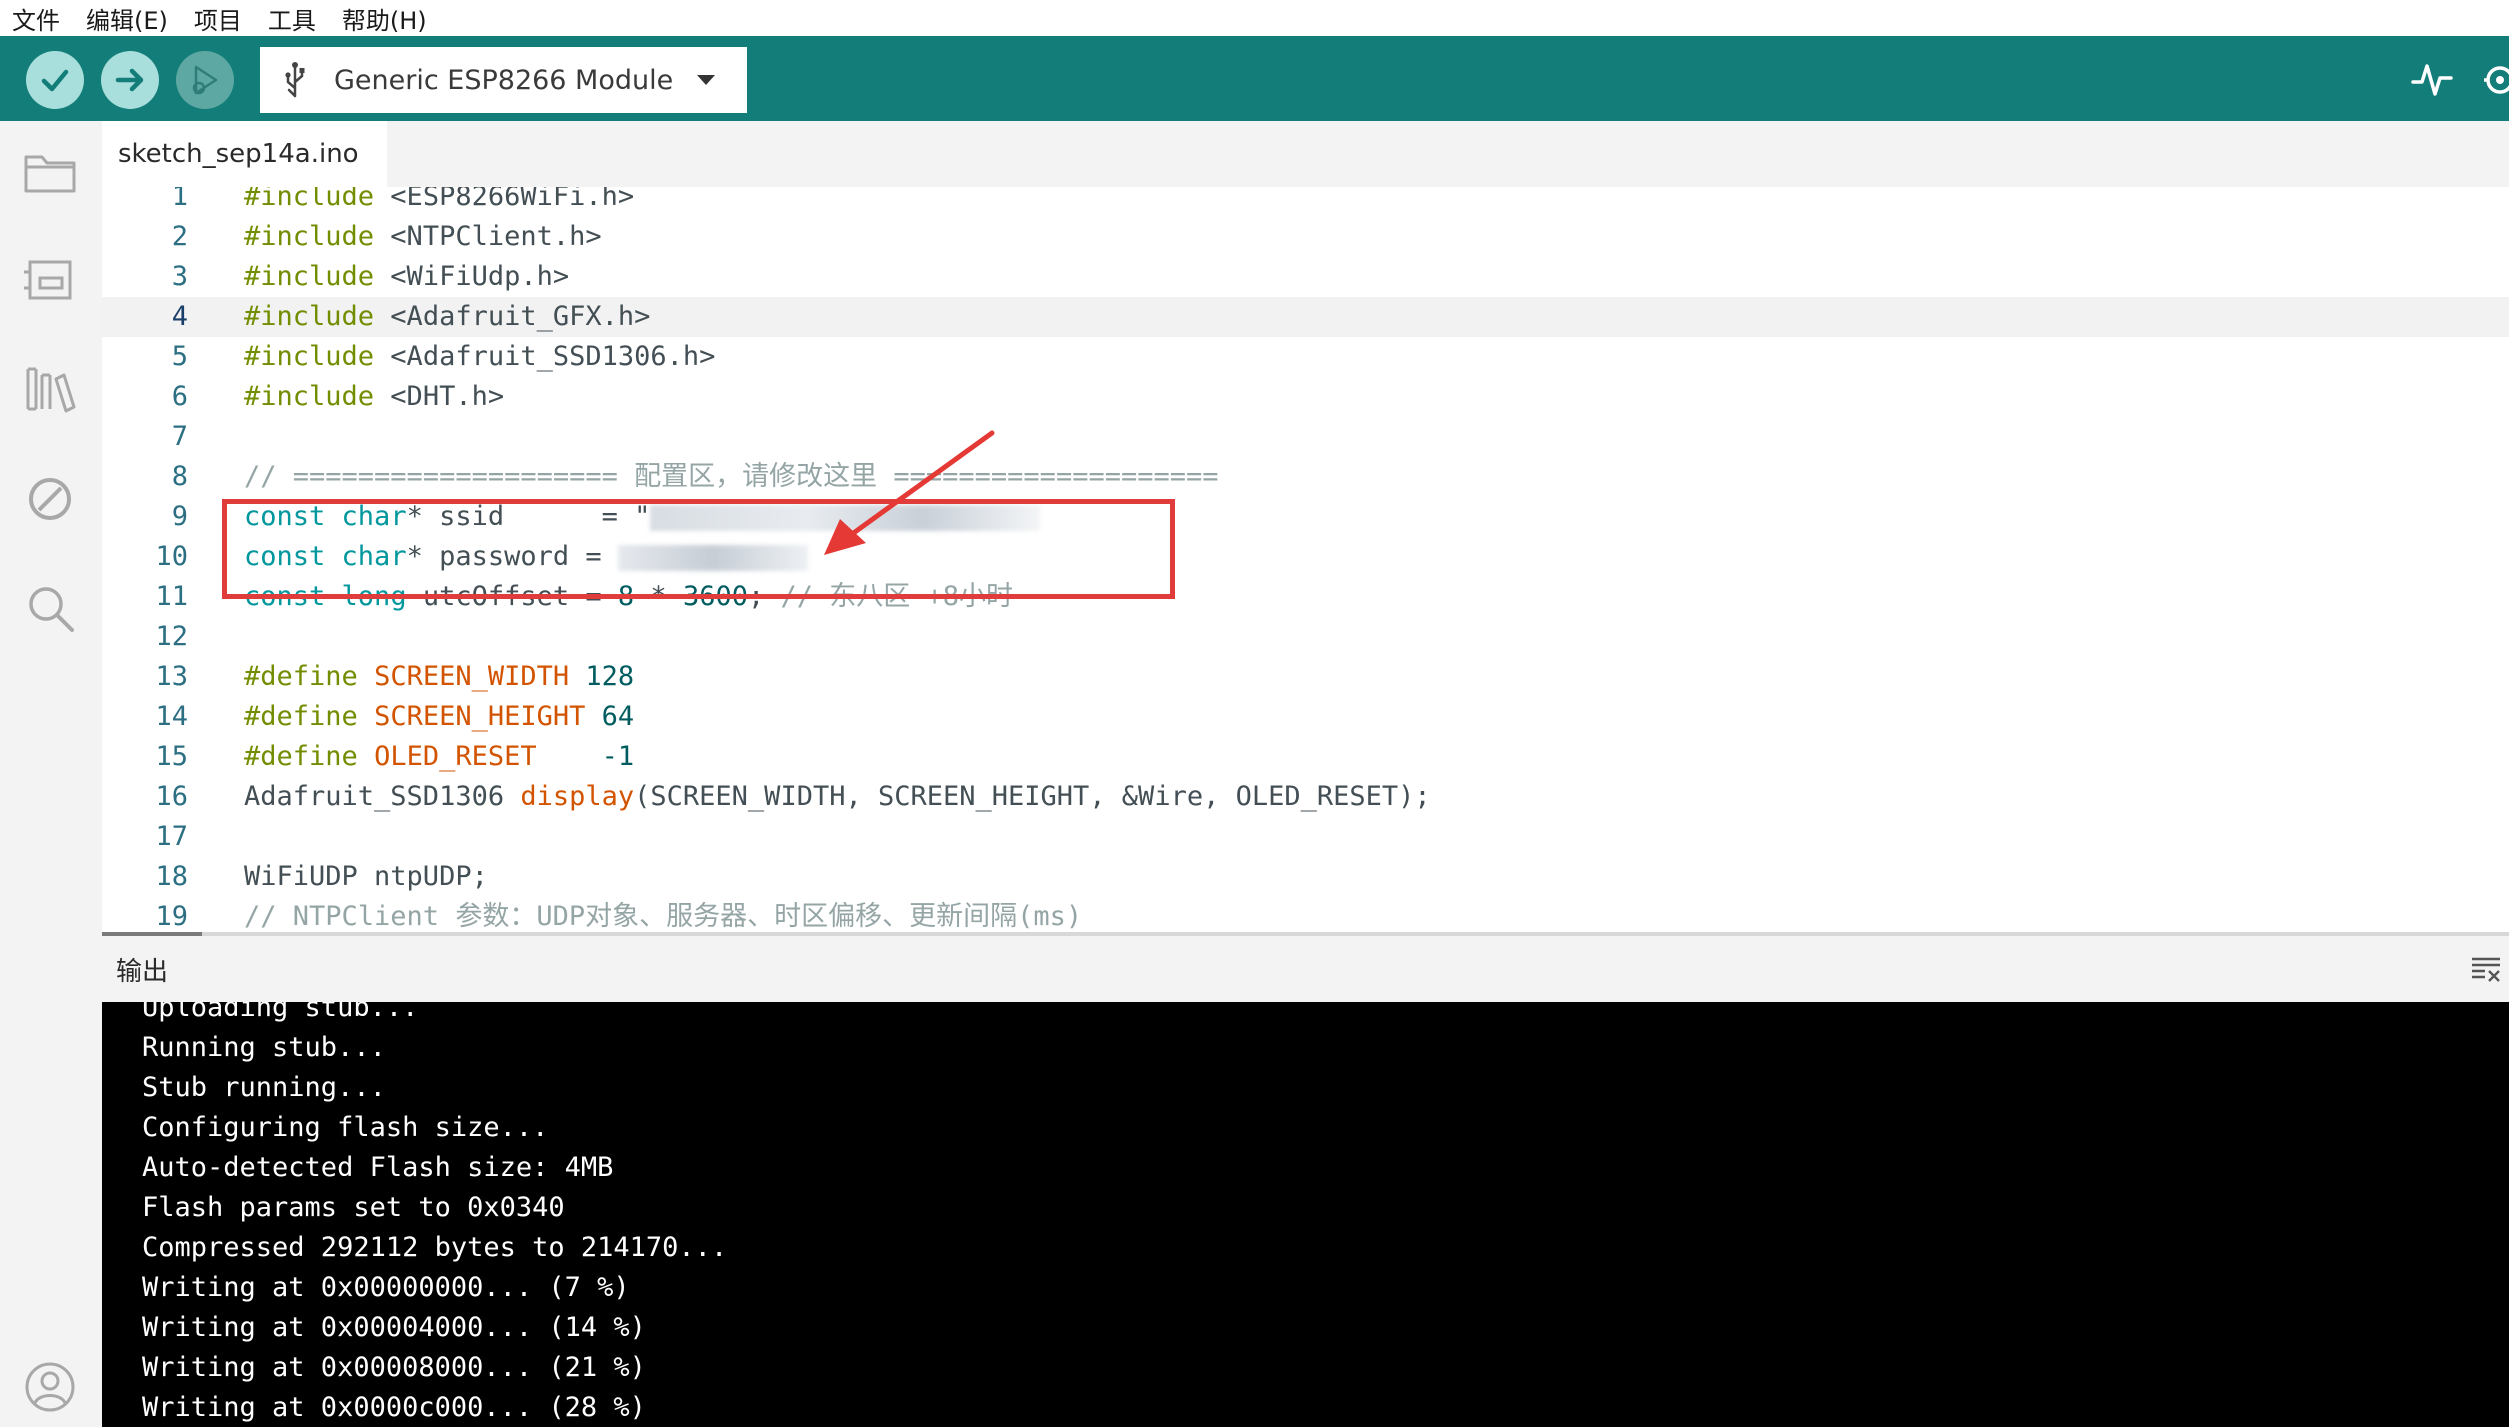 The height and width of the screenshot is (1427, 2509). Describe the element at coordinates (50, 389) in the screenshot. I see `library-icon` at that location.